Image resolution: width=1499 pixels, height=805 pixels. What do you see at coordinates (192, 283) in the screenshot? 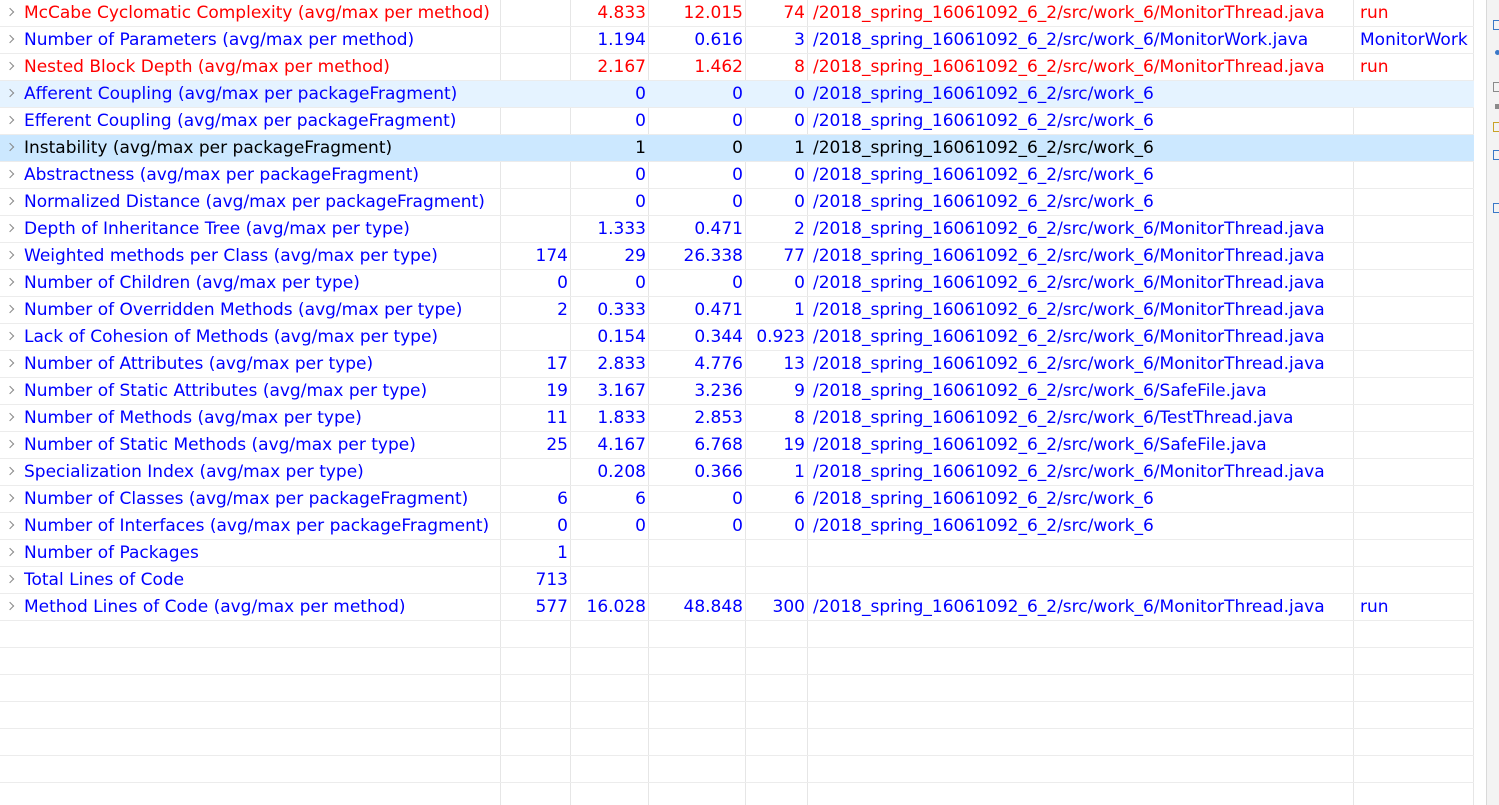
I see `metric-name: Number of Children (avg/max per type)` at bounding box center [192, 283].